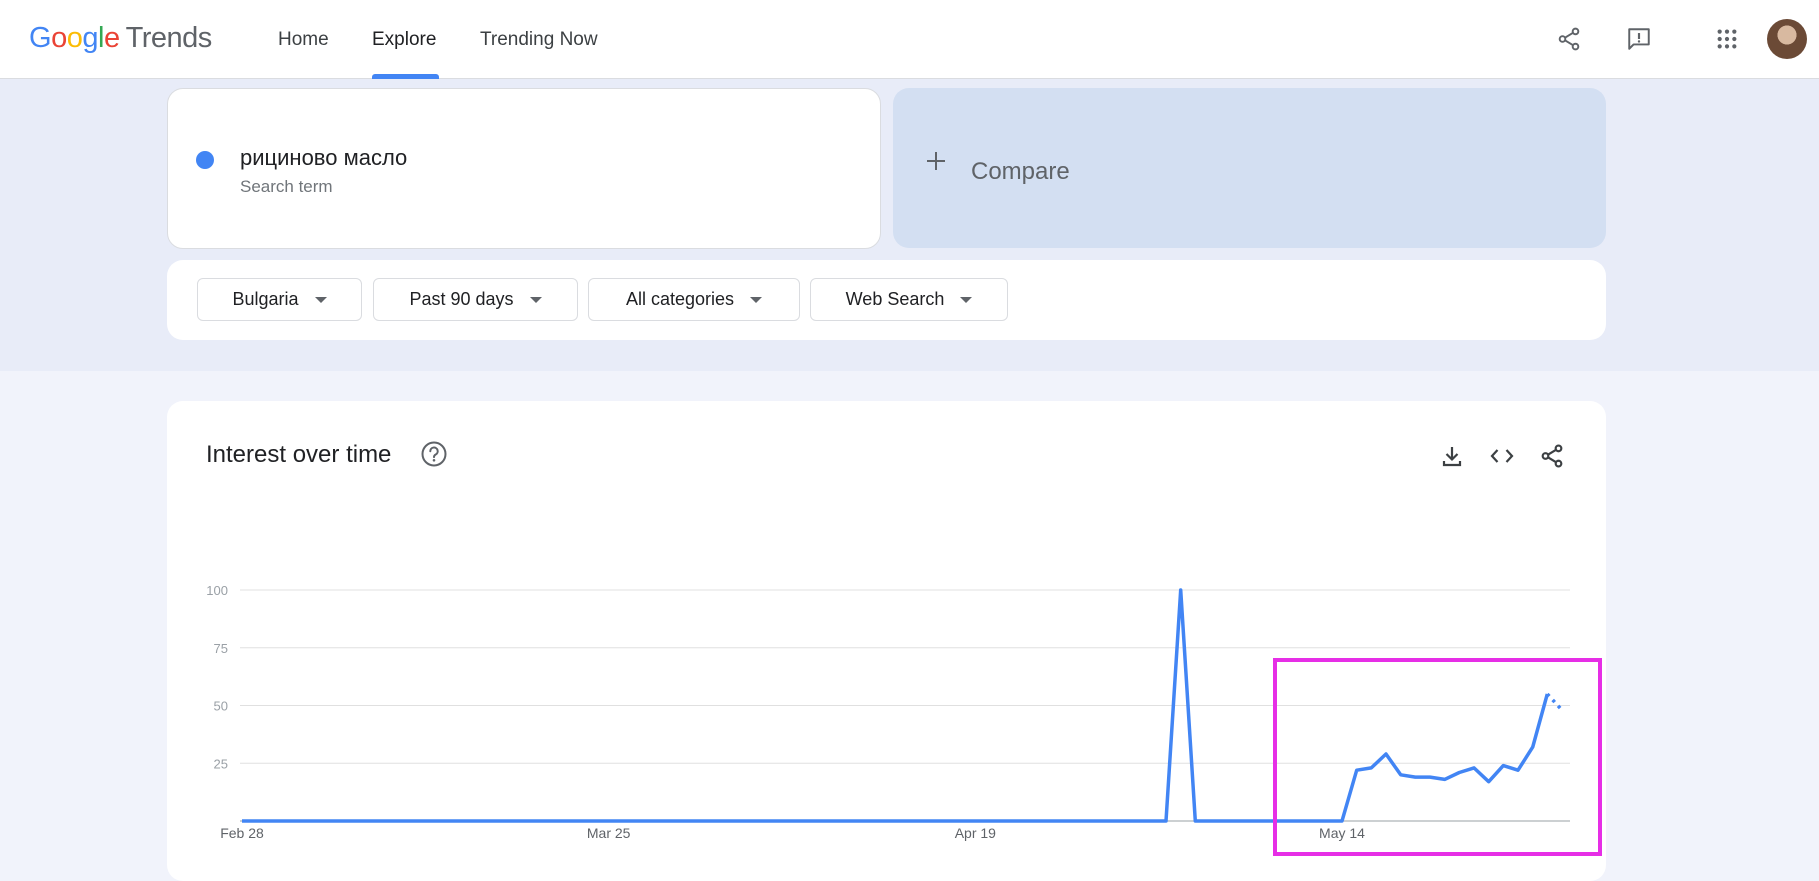  I want to click on y-tick-label: 75, so click(221, 648).